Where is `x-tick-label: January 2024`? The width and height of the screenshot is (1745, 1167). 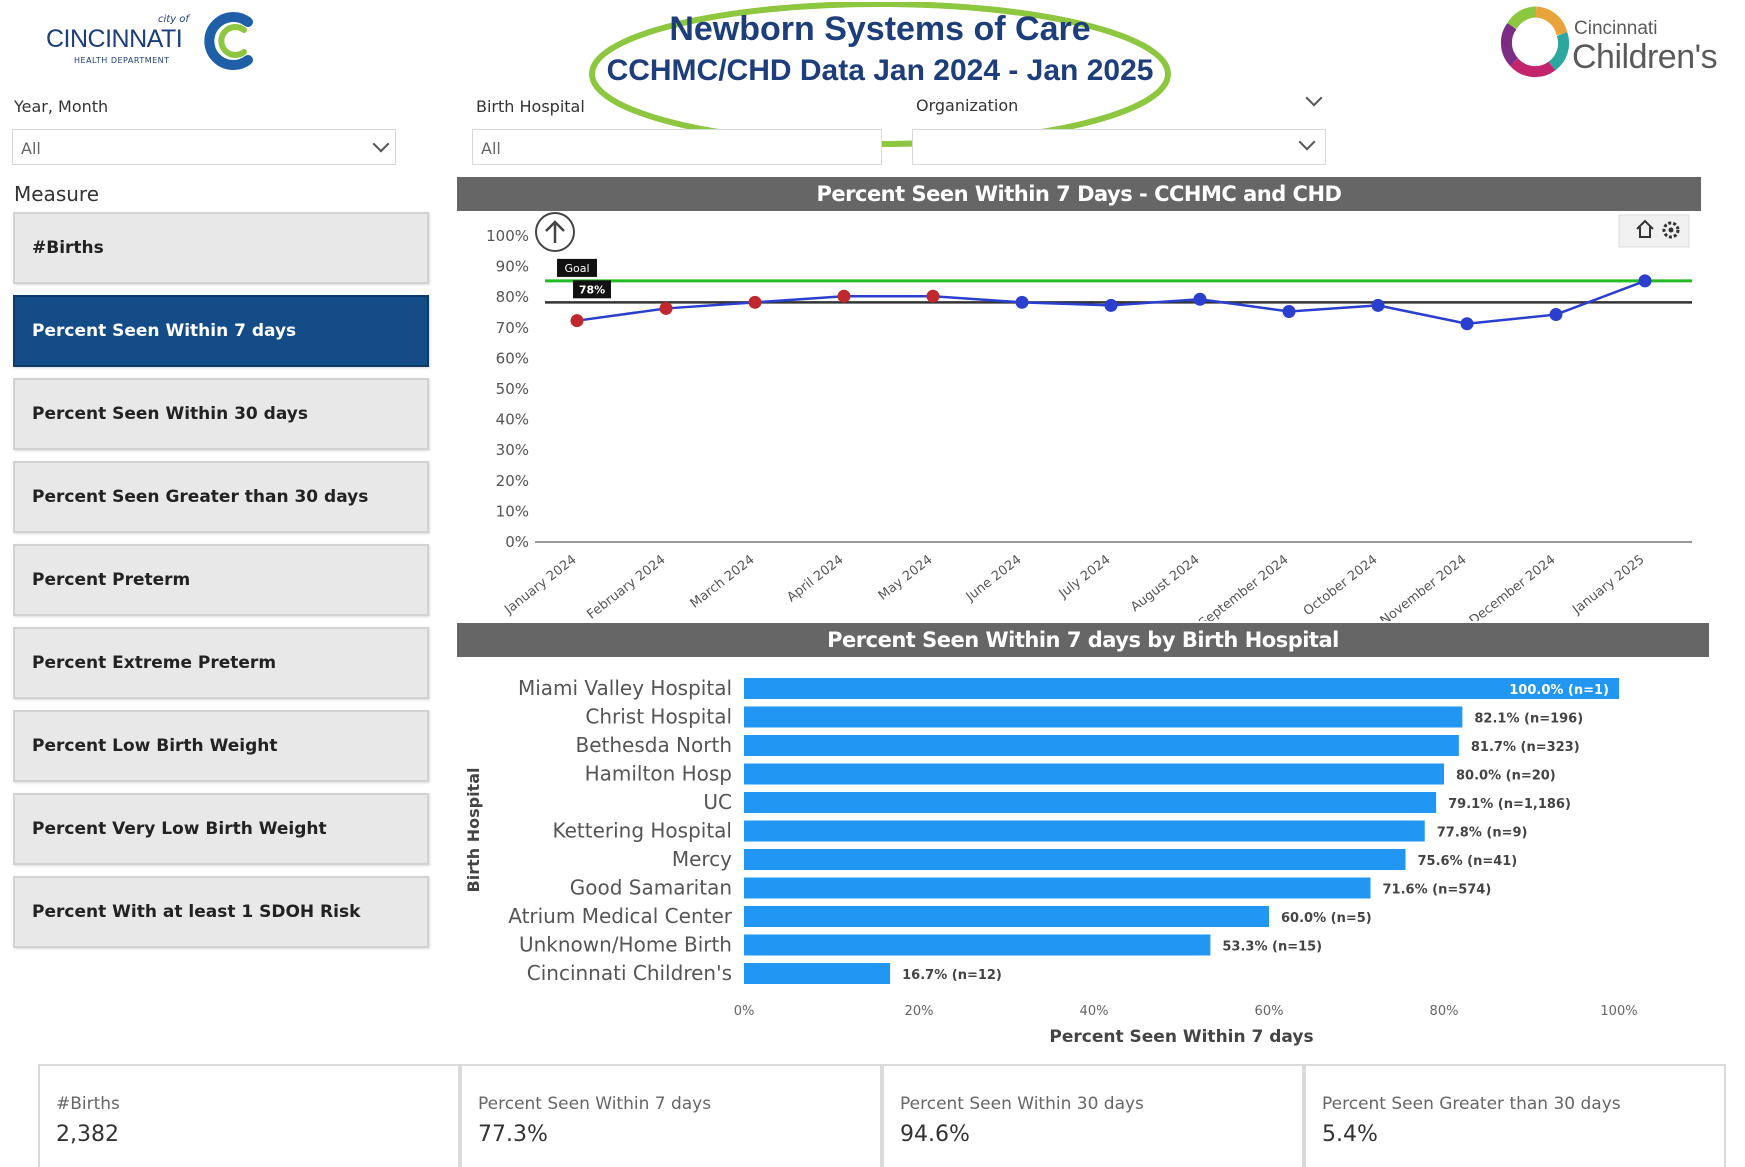
x-tick-label: January 2024 is located at coordinates (540, 585).